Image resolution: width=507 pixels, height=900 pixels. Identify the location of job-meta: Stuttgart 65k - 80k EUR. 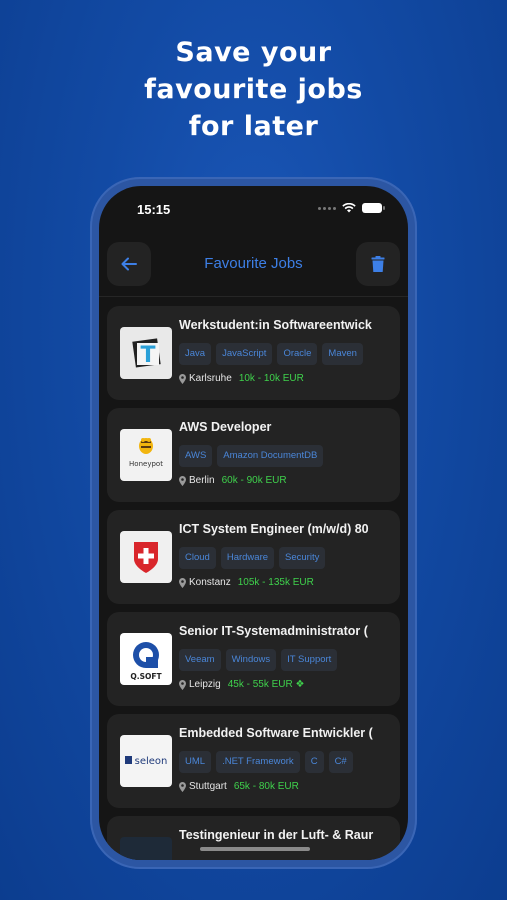
(239, 786).